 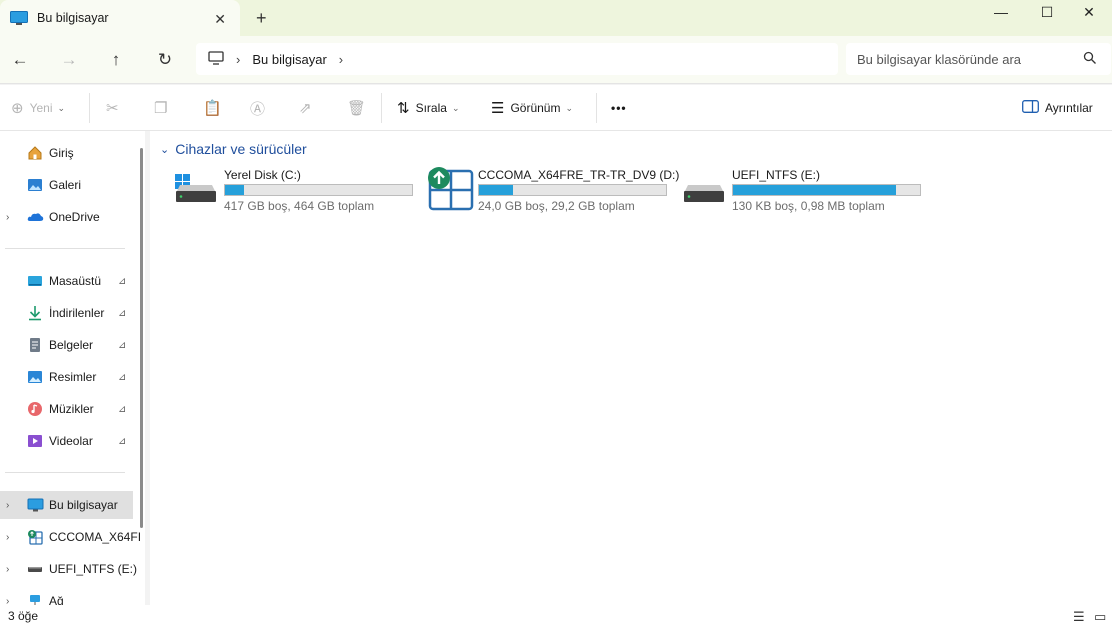 I want to click on sidebar-item-gallery: Galeri, so click(x=66, y=185).